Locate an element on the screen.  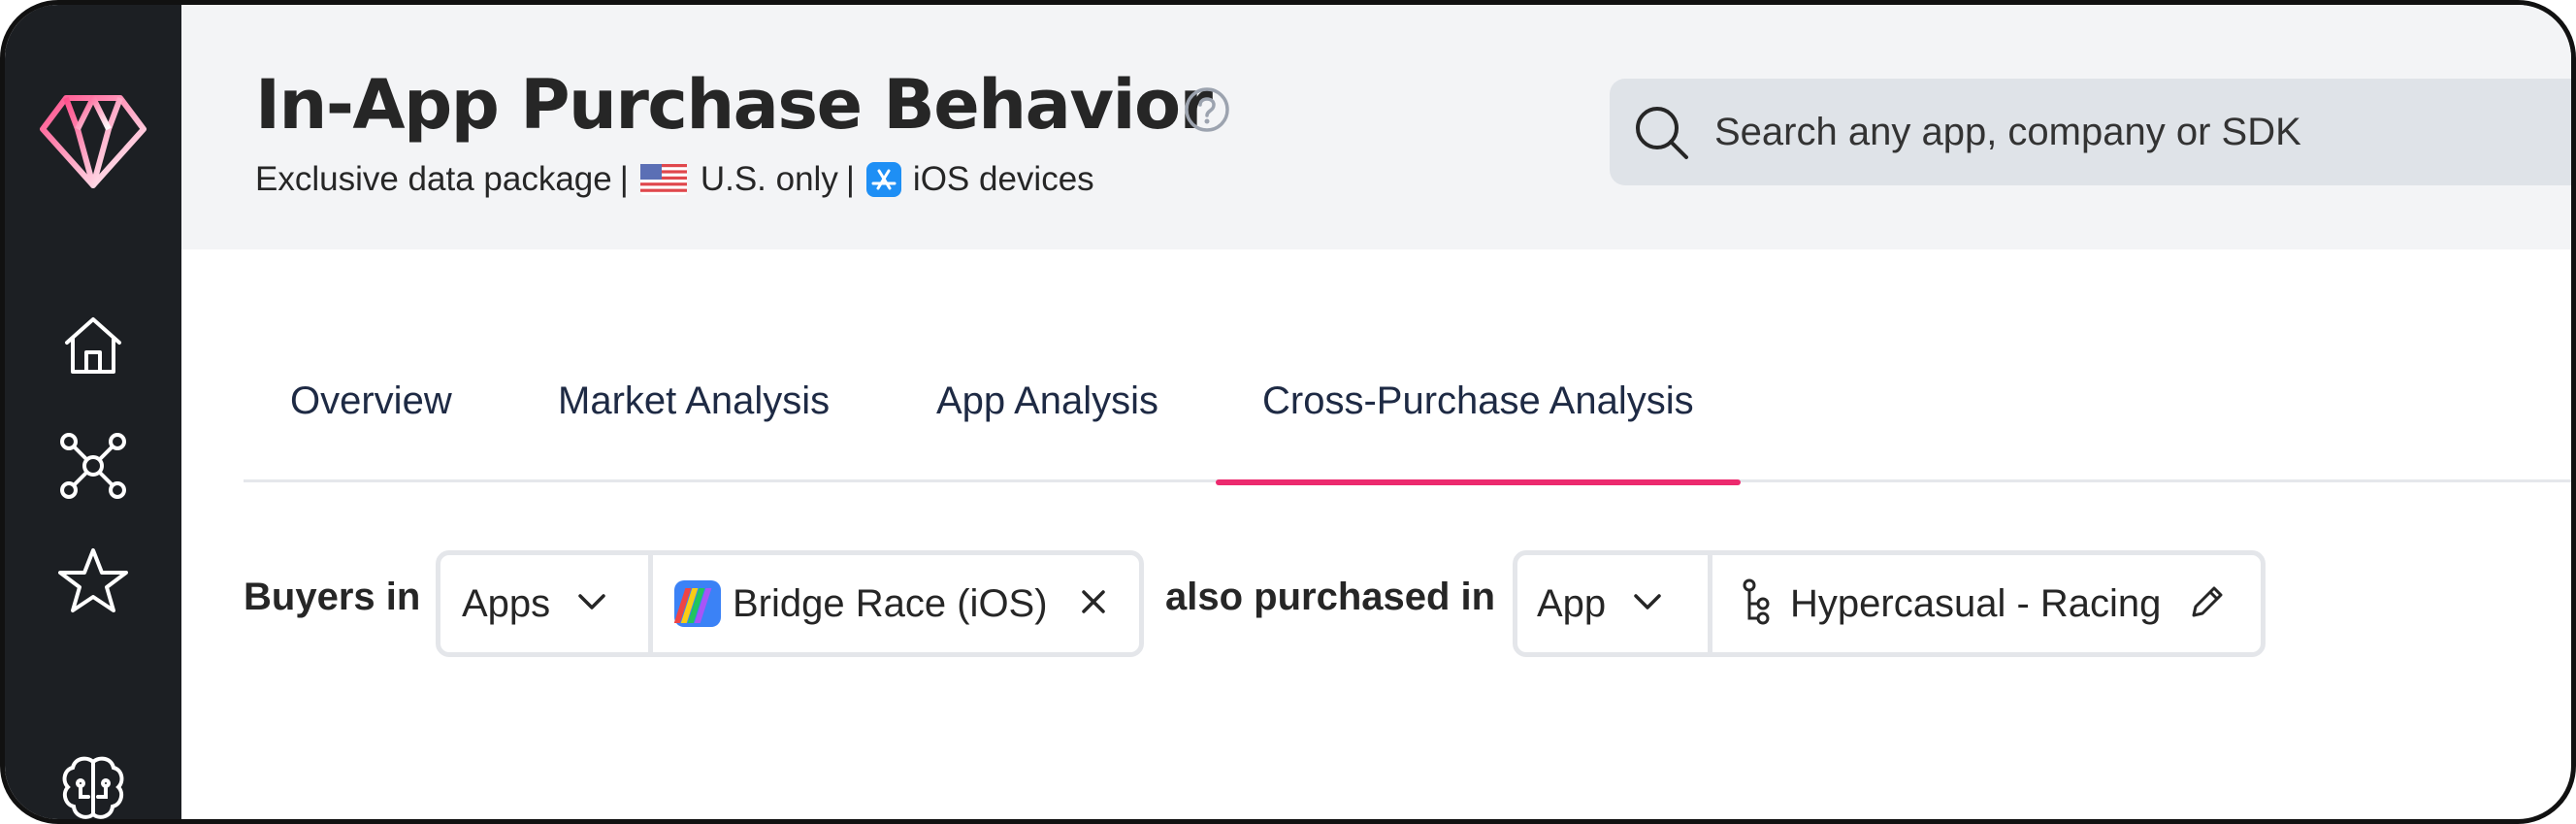
region-label: U.S. only is located at coordinates (769, 179).